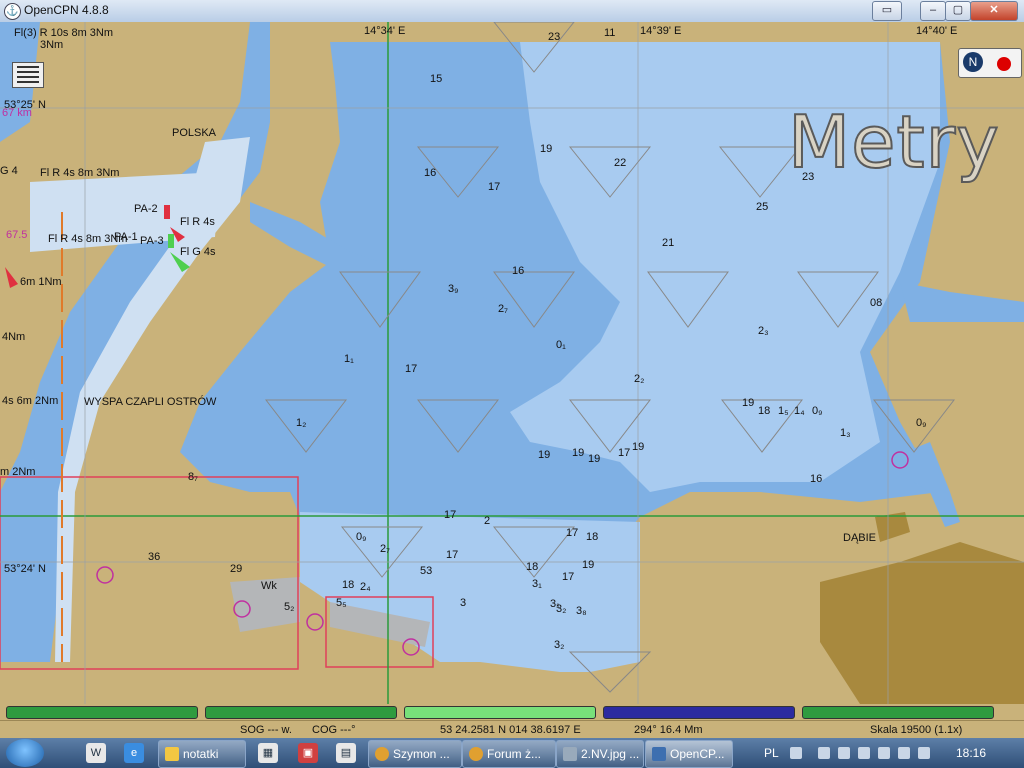 The width and height of the screenshot is (1024, 768). What do you see at coordinates (436, 79) in the screenshot?
I see `depth-sounding: 15` at bounding box center [436, 79].